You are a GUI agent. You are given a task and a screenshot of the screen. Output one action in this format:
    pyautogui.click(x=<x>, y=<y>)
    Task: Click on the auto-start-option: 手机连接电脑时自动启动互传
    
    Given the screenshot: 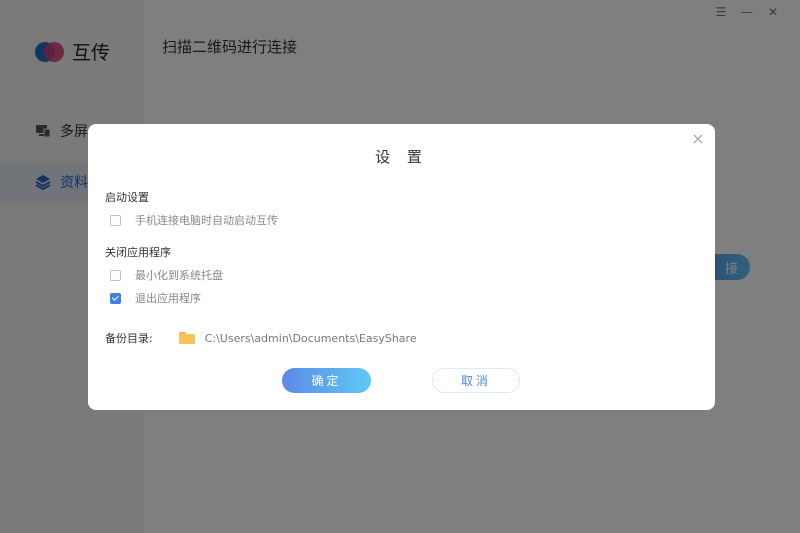 What is the action you would take?
    pyautogui.click(x=194, y=220)
    